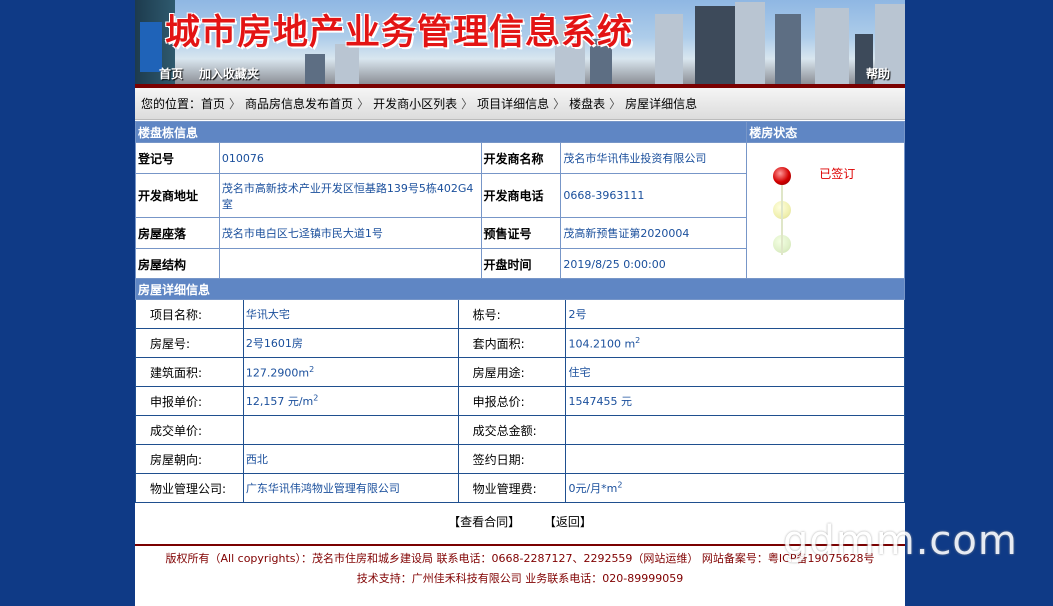 Image resolution: width=1053 pixels, height=606 pixels. I want to click on property-management-company: 广东华讯伟鸿物业管理有限公司, so click(350, 488).